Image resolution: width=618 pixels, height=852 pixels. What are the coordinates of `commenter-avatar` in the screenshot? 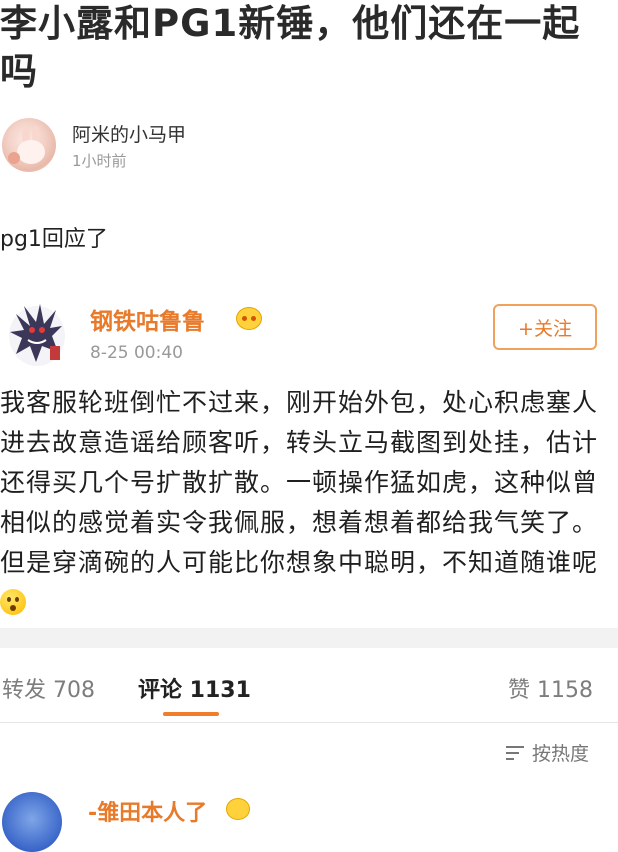 It's located at (37, 333).